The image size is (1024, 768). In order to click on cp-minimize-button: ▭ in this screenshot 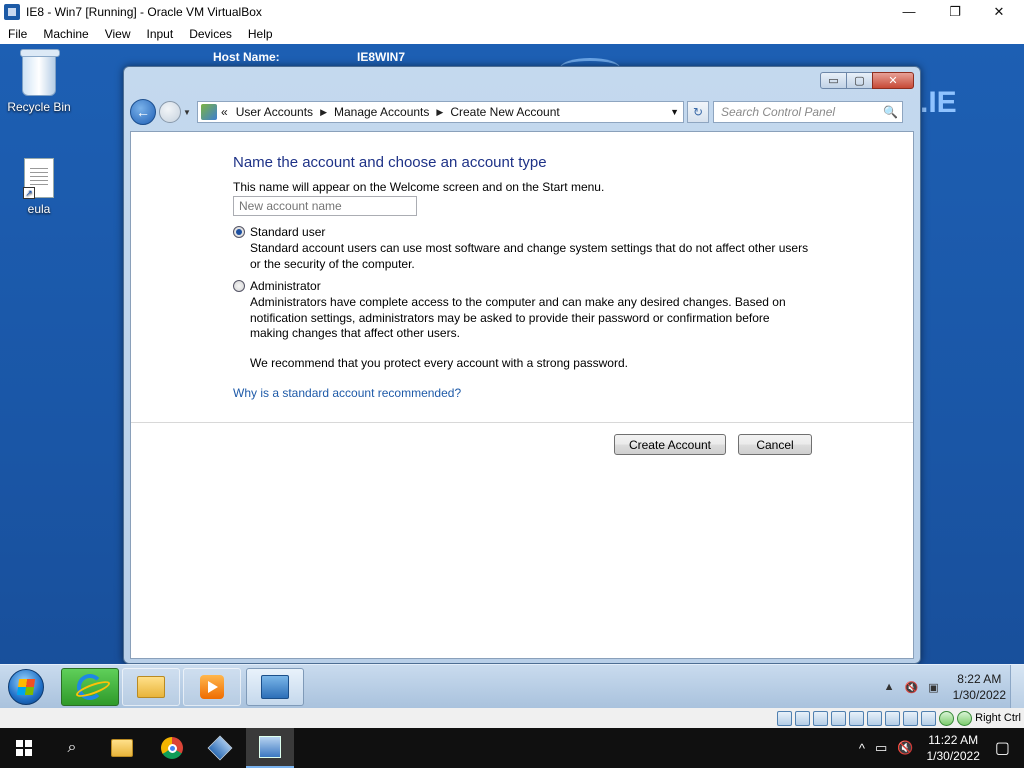, I will do `click(833, 80)`.